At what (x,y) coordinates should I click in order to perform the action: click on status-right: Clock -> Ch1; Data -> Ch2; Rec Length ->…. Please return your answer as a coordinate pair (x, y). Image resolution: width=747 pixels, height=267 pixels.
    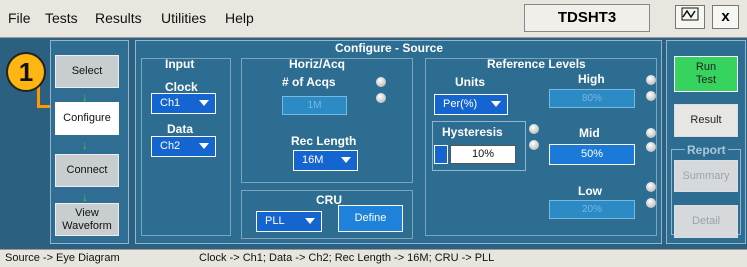
    Looking at the image, I should click on (347, 258).